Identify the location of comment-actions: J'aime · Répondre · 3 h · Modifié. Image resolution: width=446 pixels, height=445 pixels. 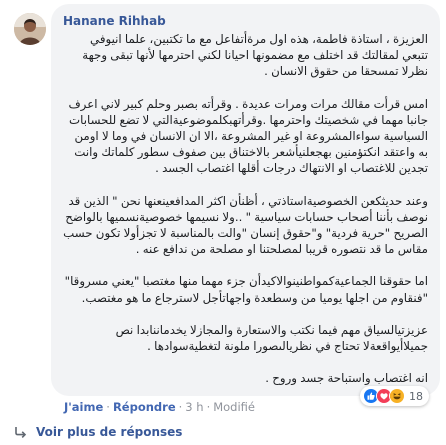
(159, 407).